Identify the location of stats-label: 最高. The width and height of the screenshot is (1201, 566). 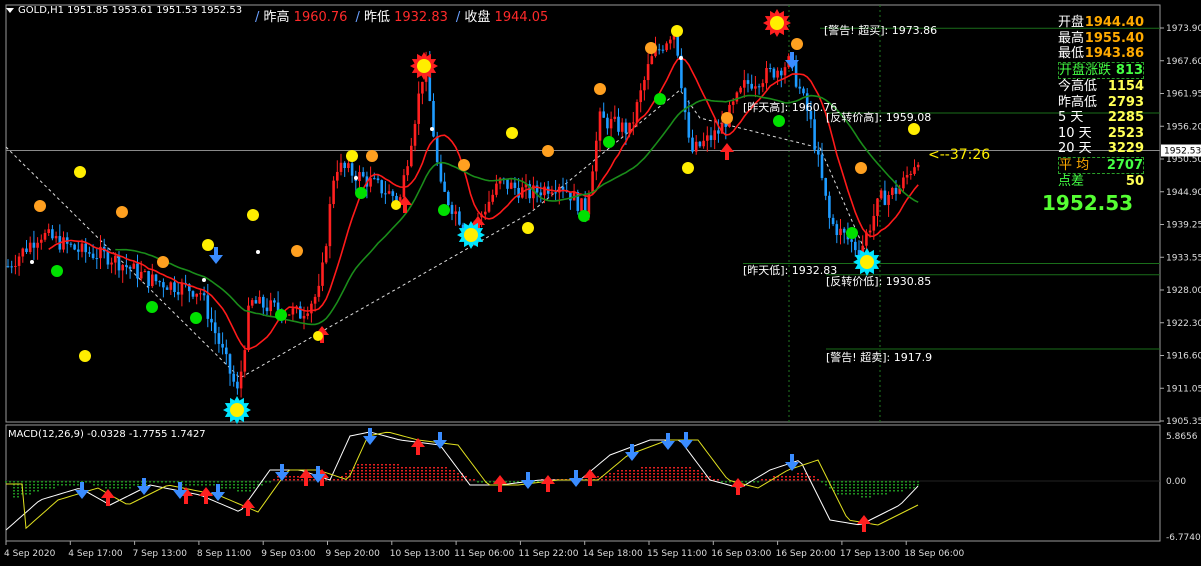
(1071, 38).